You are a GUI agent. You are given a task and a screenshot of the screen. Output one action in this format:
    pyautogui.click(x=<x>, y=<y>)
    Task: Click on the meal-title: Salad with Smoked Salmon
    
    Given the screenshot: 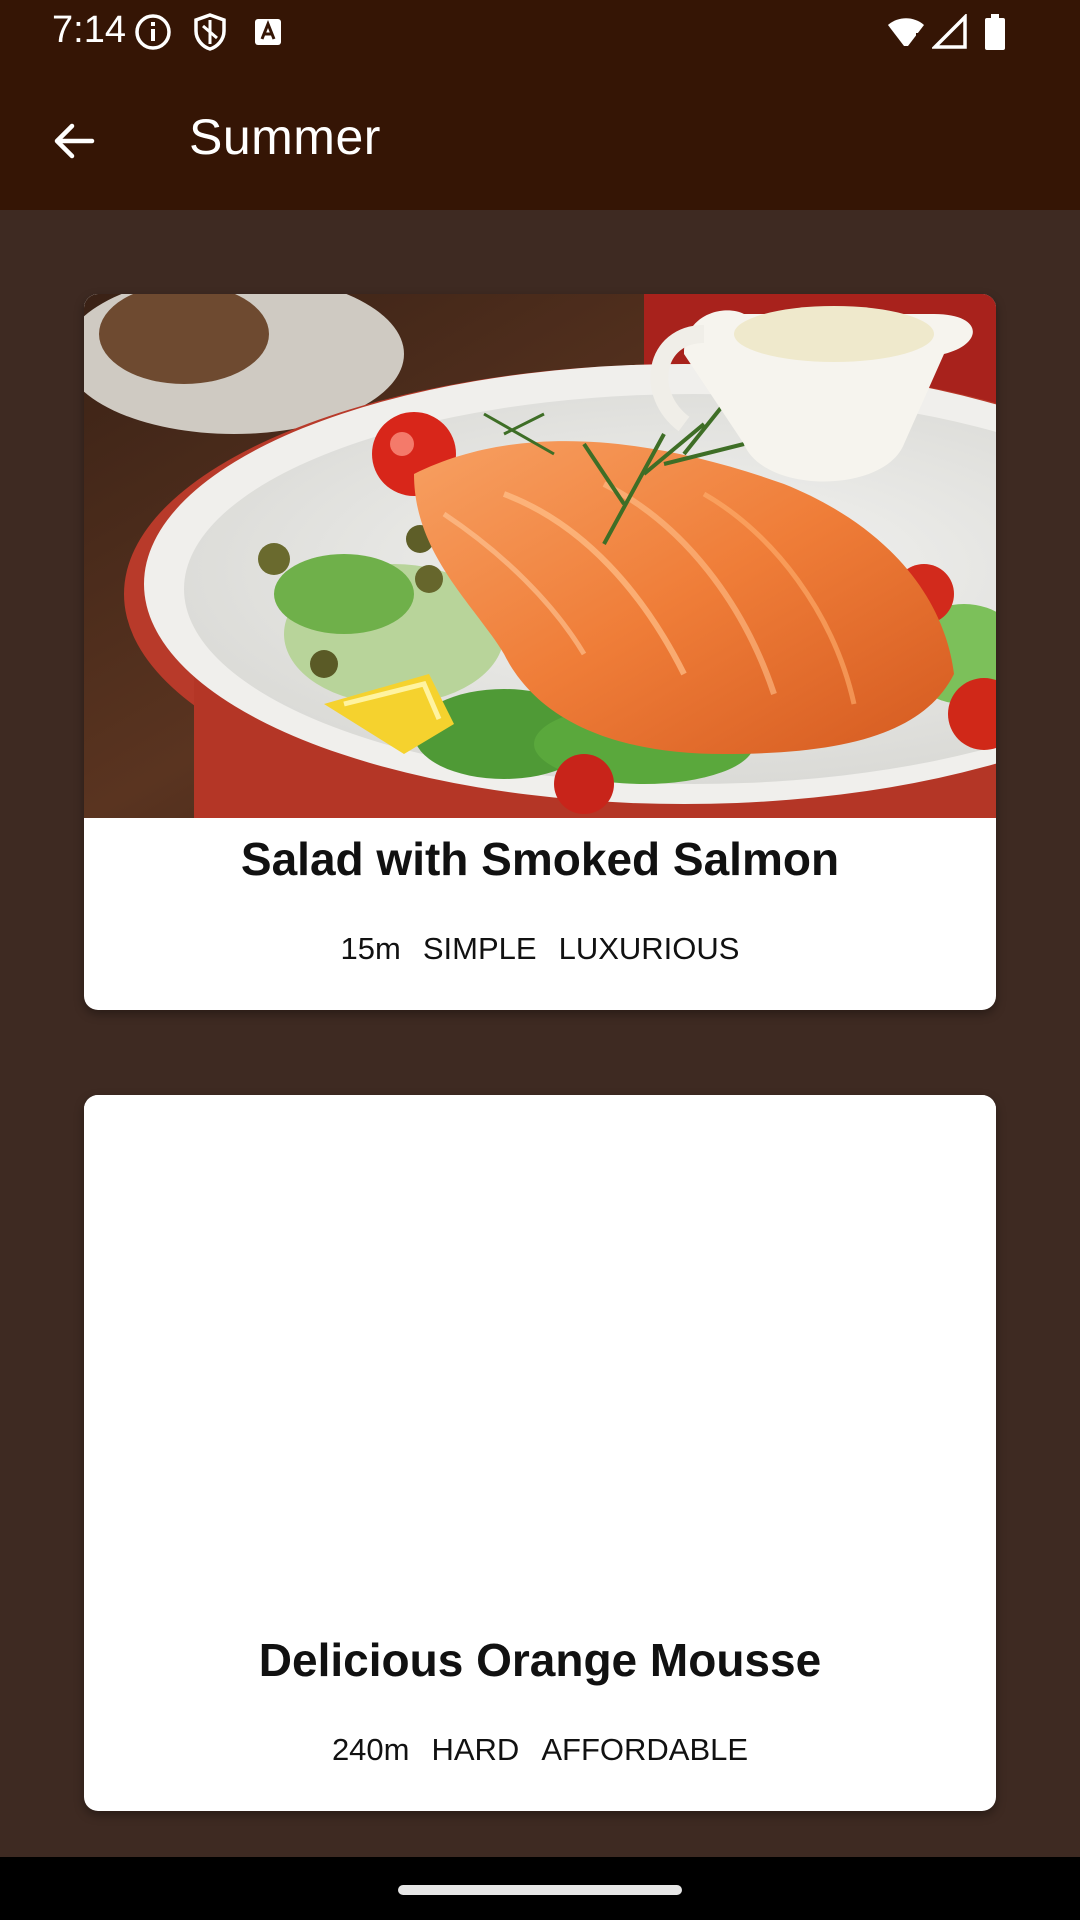 What is the action you would take?
    pyautogui.click(x=540, y=859)
    